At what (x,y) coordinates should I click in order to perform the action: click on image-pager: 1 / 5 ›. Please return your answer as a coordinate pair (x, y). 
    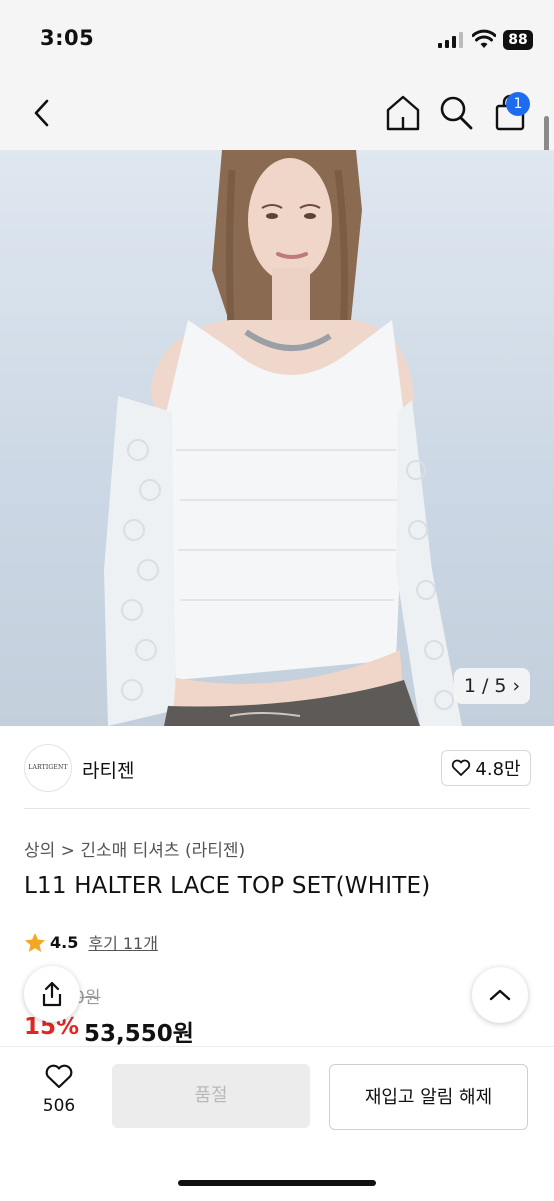
    Looking at the image, I should click on (492, 686).